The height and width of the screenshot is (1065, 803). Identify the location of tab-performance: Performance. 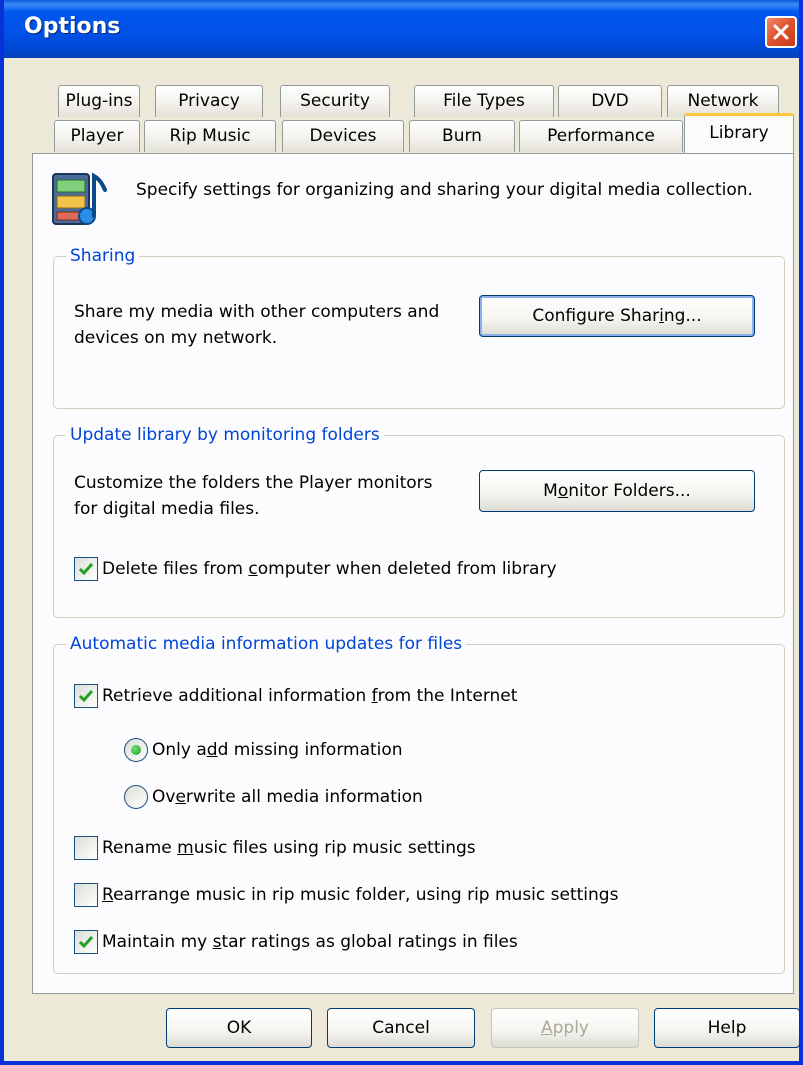
(601, 136).